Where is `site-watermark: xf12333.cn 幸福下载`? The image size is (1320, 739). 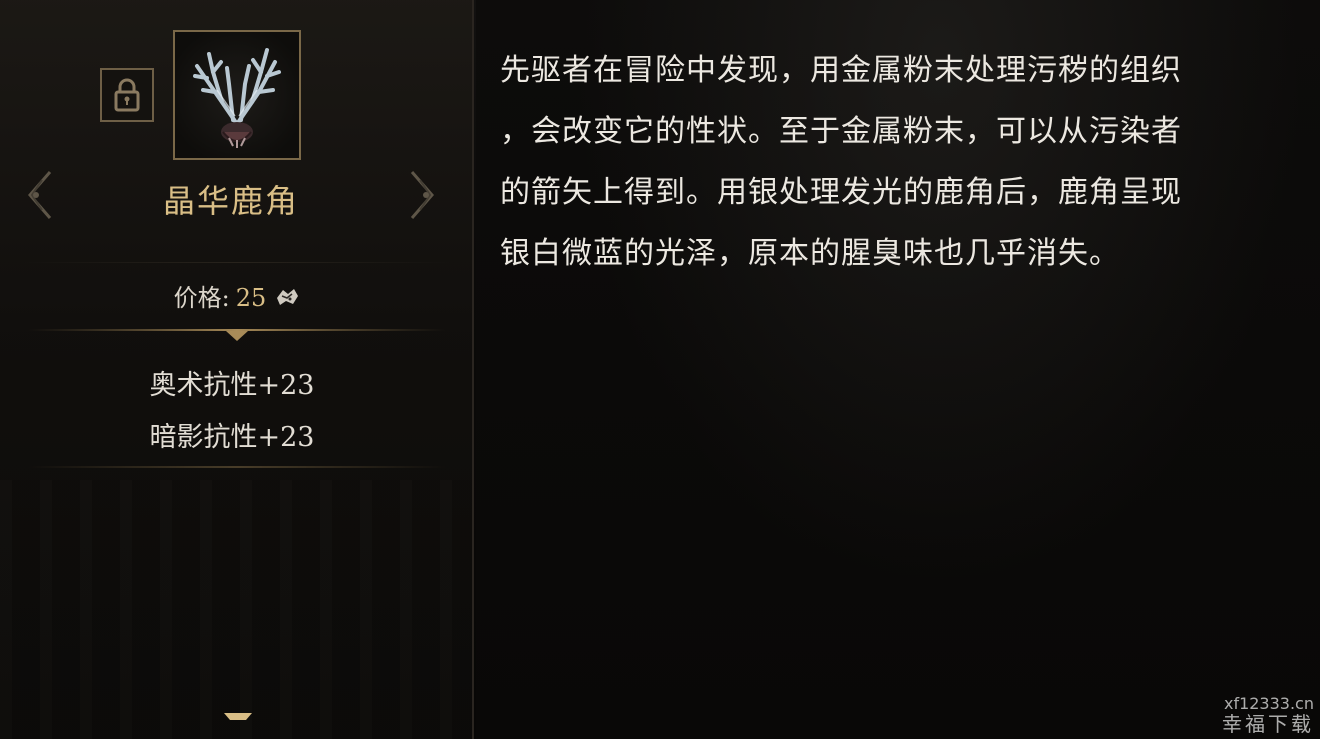 site-watermark: xf12333.cn 幸福下载 is located at coordinates (1268, 715).